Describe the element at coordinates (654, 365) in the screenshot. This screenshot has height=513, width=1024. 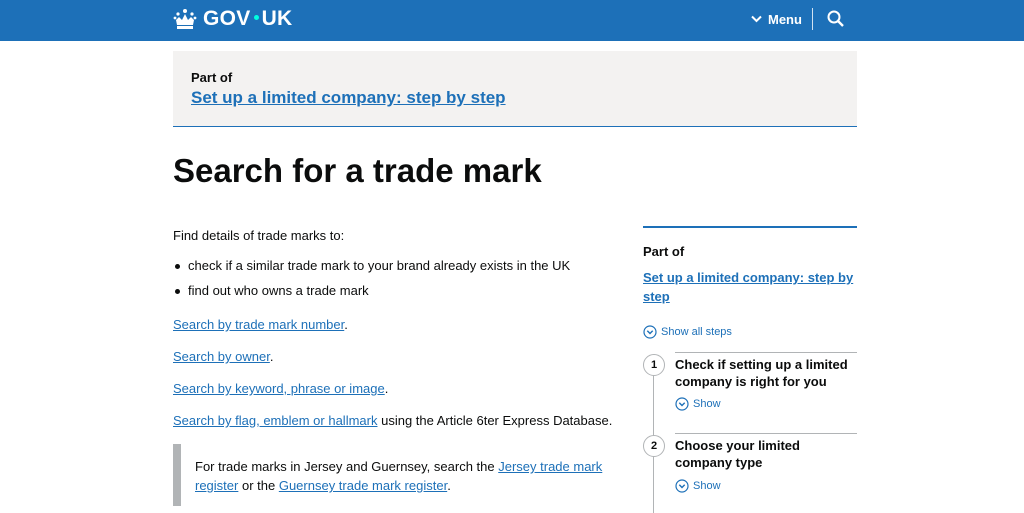
I see `step-number-1: 1` at that location.